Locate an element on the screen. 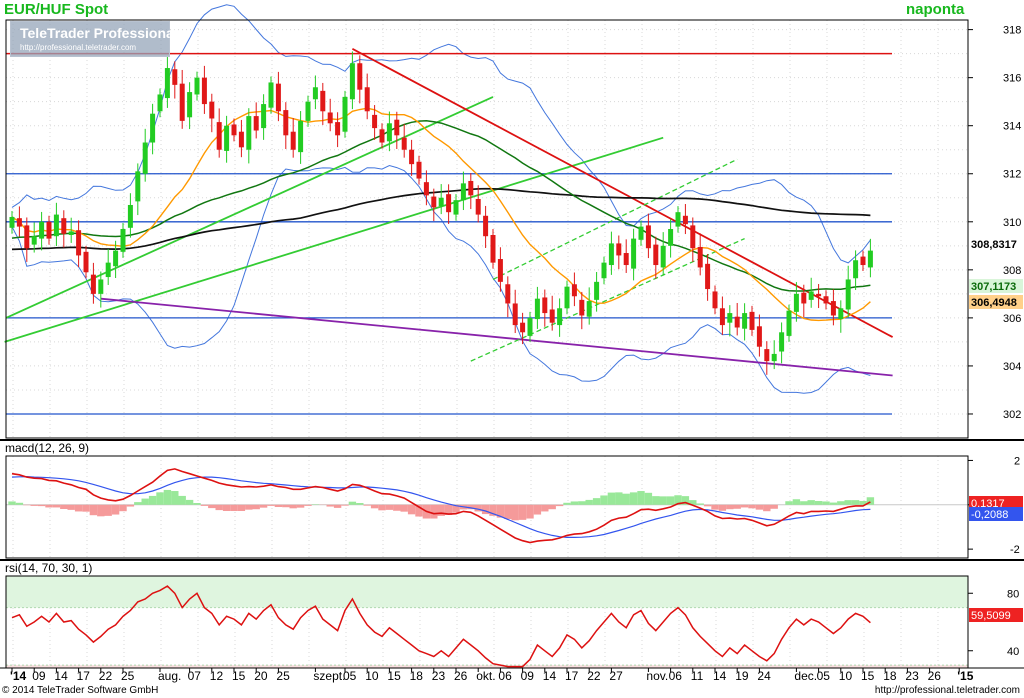 This screenshot has height=698, width=1024. badge-mid-ma: 307,1173 is located at coordinates (993, 287).